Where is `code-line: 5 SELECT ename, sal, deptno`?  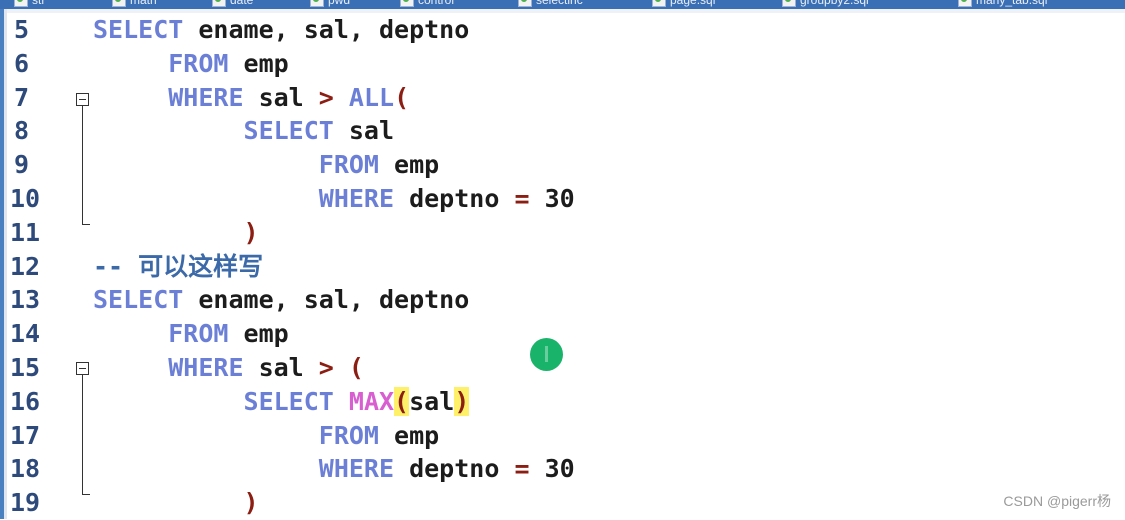 code-line: 5 SELECT ename, sal, deptno is located at coordinates (562, 30).